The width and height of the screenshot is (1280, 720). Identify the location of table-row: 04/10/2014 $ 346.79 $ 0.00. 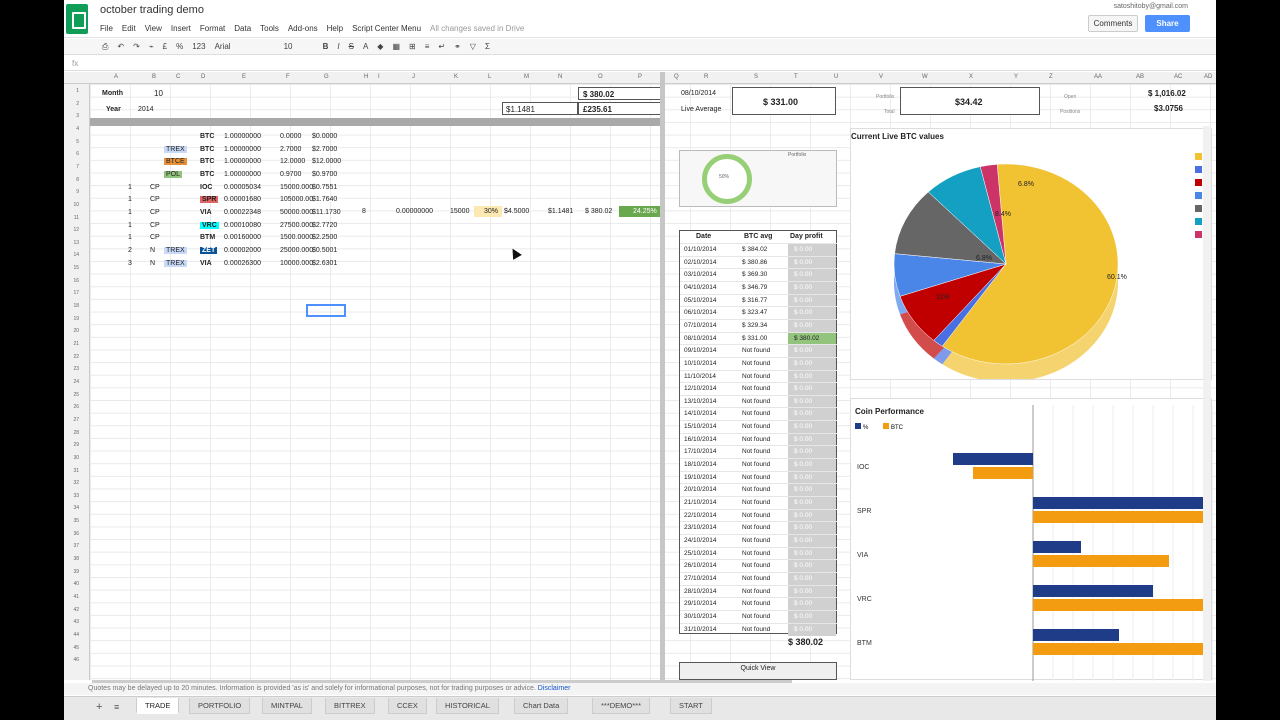
(758, 287).